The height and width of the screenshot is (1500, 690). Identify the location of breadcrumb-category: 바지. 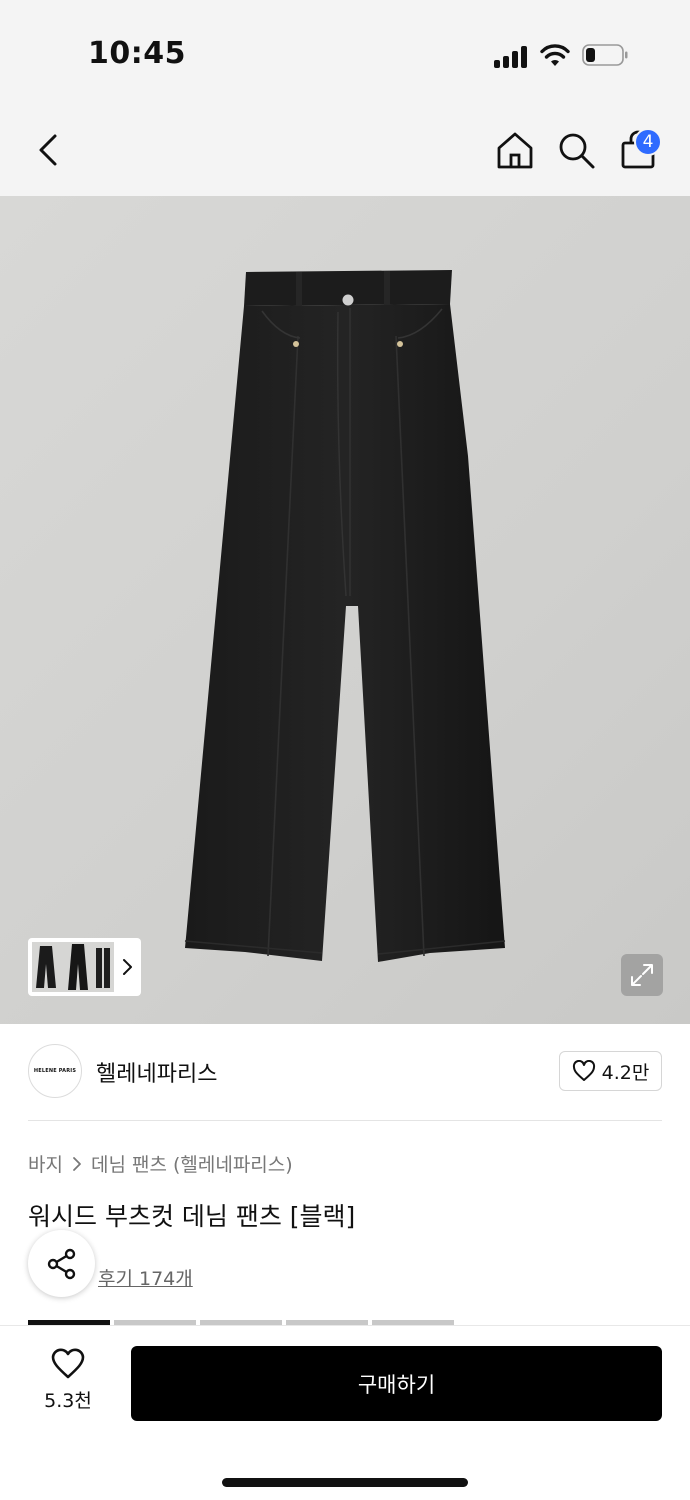
(45, 1163).